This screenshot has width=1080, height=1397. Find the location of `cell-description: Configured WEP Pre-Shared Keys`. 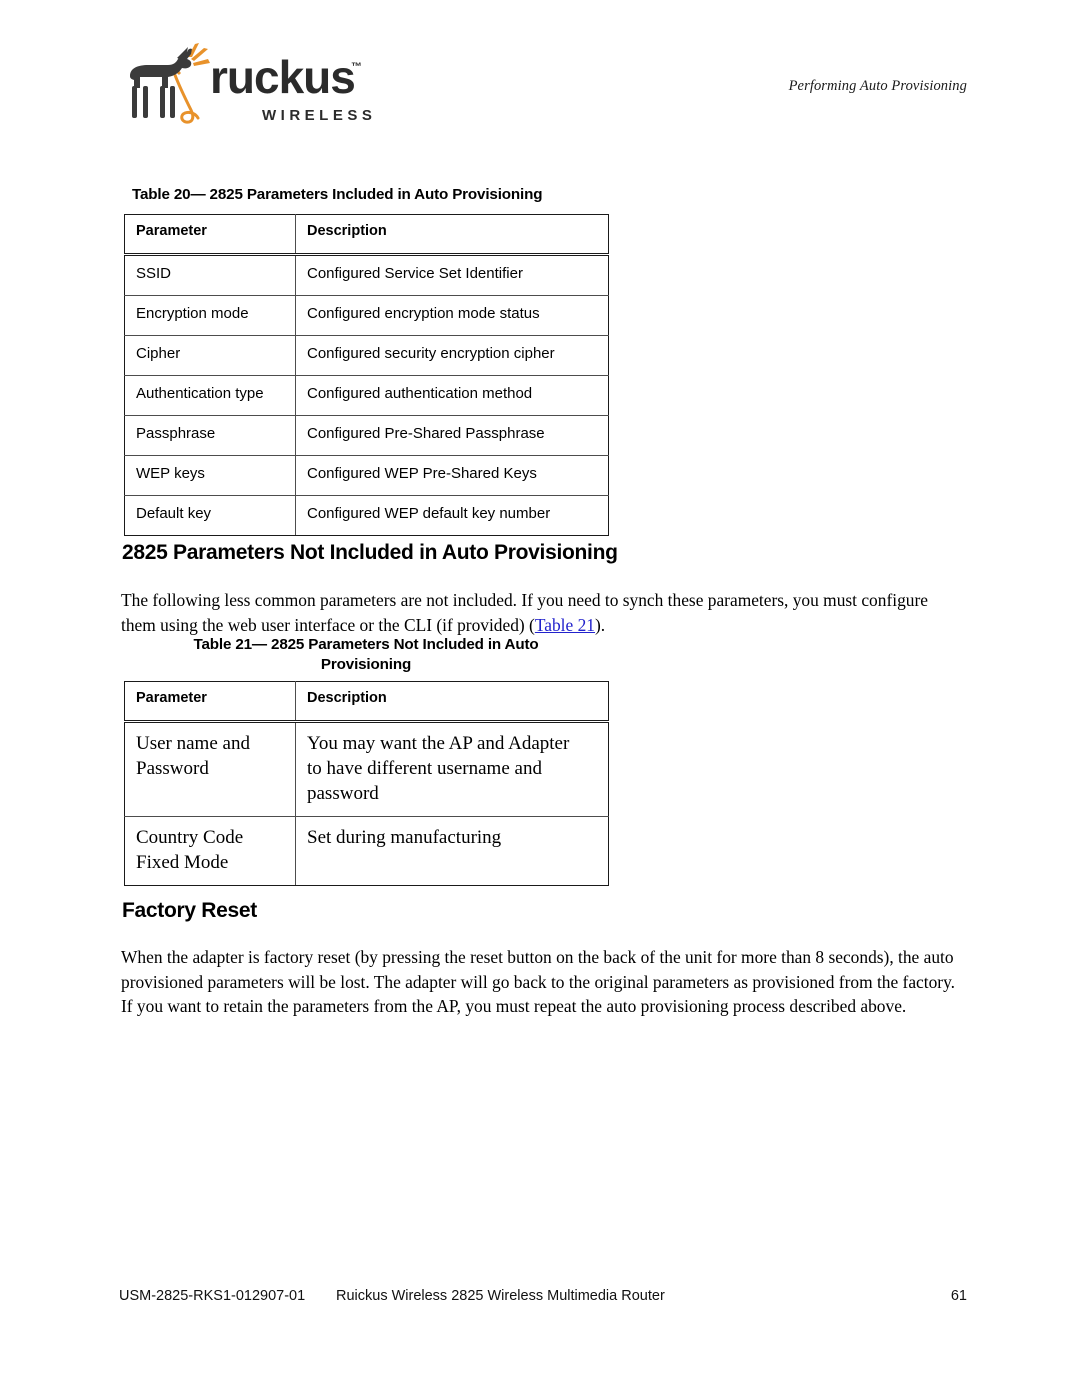

cell-description: Configured WEP Pre-Shared Keys is located at coordinates (452, 475).